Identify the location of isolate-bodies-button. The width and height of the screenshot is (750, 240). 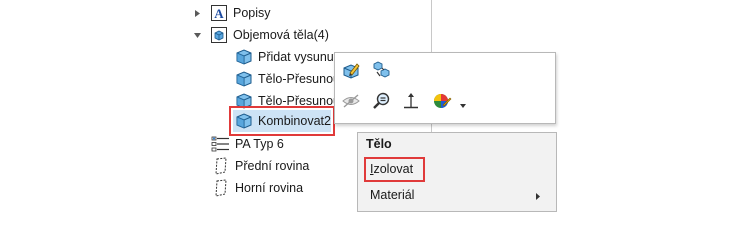
(382, 70).